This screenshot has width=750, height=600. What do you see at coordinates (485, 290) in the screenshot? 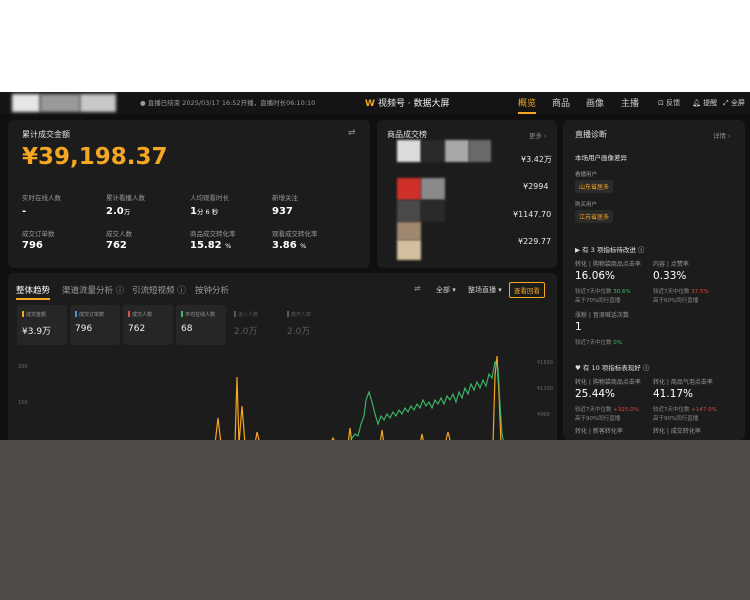
I see `filter-live-select: 整场直播 ▾` at bounding box center [485, 290].